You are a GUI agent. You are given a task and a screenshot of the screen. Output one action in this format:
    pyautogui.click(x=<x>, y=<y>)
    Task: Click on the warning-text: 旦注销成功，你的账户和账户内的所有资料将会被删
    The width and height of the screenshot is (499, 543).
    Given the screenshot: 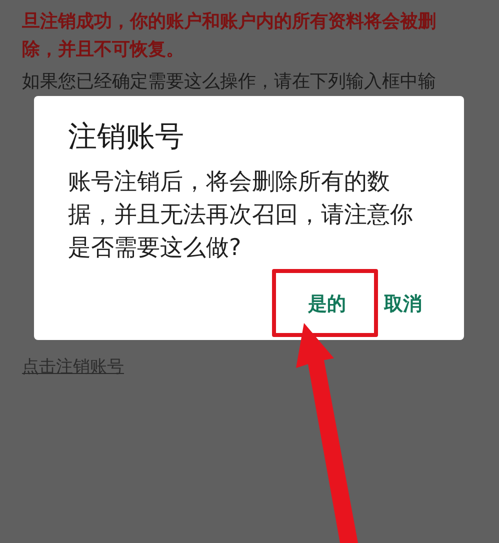 What is the action you would take?
    pyautogui.click(x=229, y=22)
    